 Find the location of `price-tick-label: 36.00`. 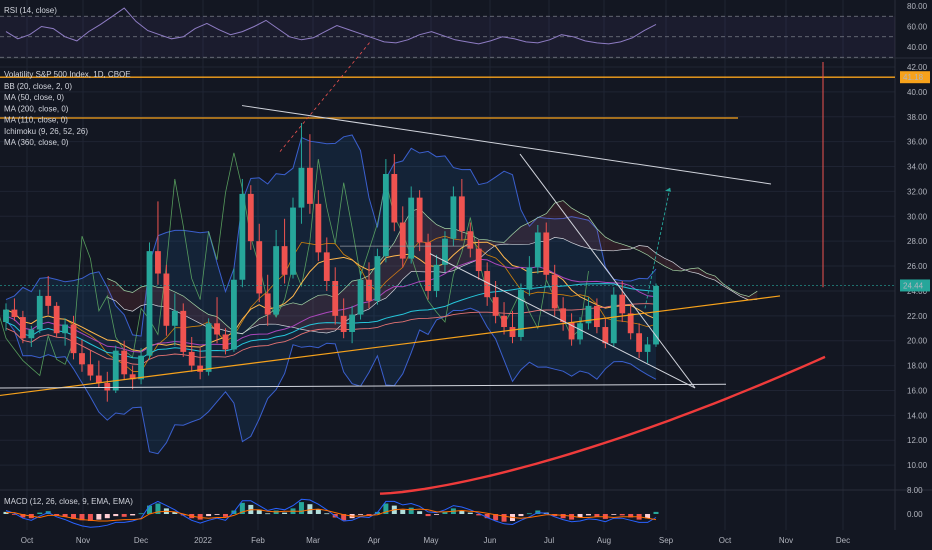

price-tick-label: 36.00 is located at coordinates (917, 142).